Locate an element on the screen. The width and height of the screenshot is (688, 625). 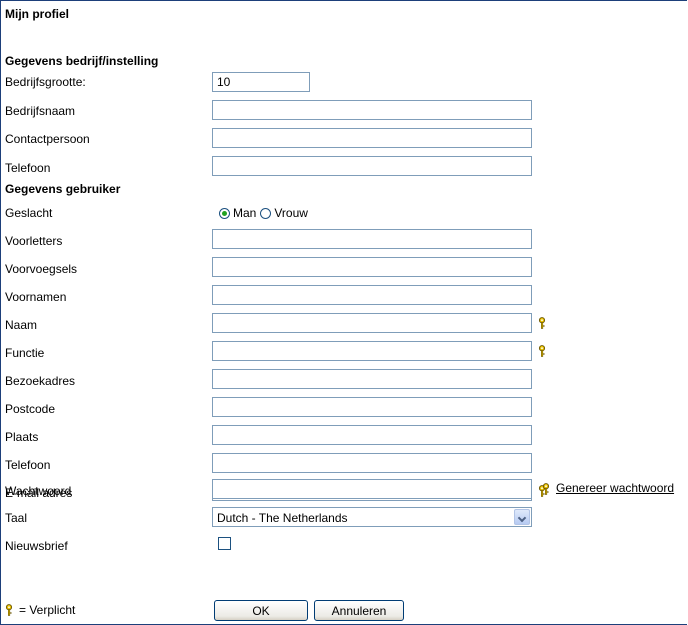
postcode-input is located at coordinates (372, 407).